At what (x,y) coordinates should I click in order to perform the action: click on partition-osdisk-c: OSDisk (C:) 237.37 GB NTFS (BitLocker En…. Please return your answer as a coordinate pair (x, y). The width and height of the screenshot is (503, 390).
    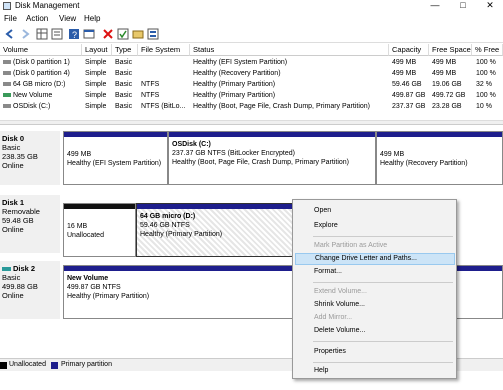
    Looking at the image, I should click on (272, 158).